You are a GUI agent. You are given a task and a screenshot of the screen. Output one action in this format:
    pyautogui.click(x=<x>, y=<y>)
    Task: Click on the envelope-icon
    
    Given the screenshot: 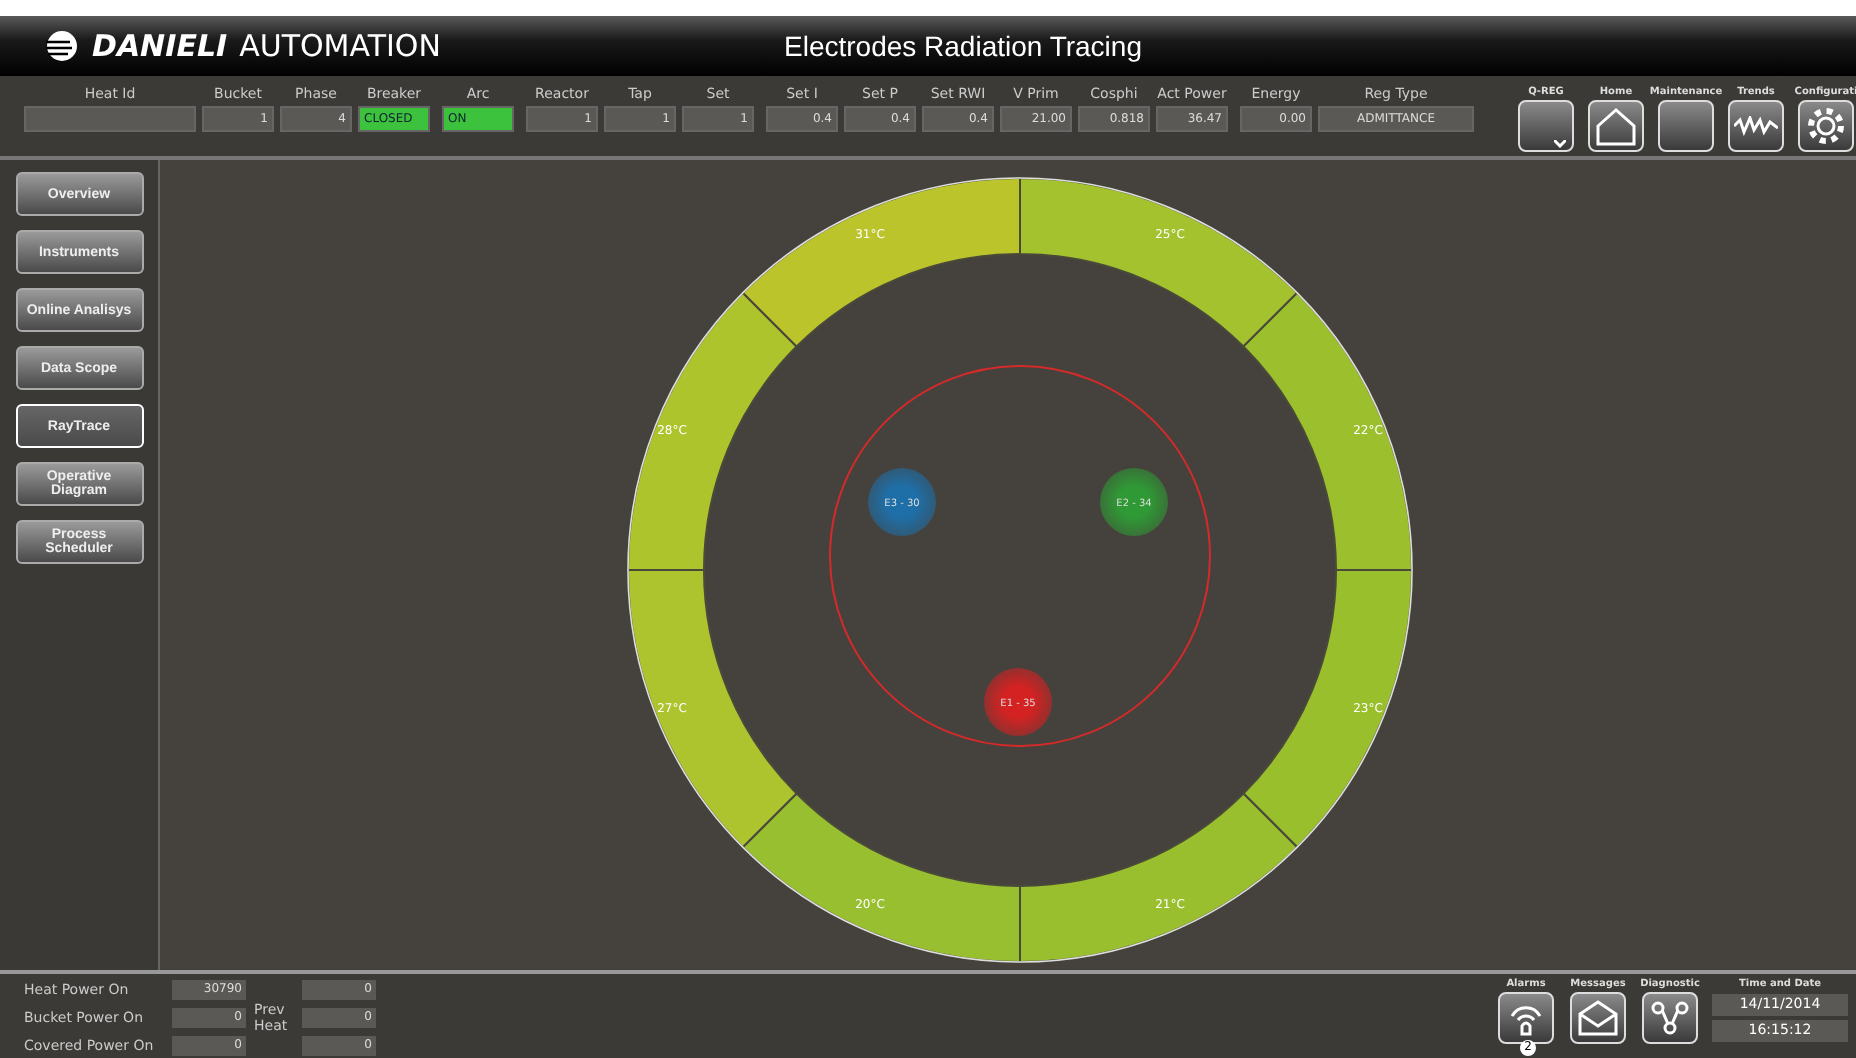 What is the action you would take?
    pyautogui.click(x=1598, y=1018)
    